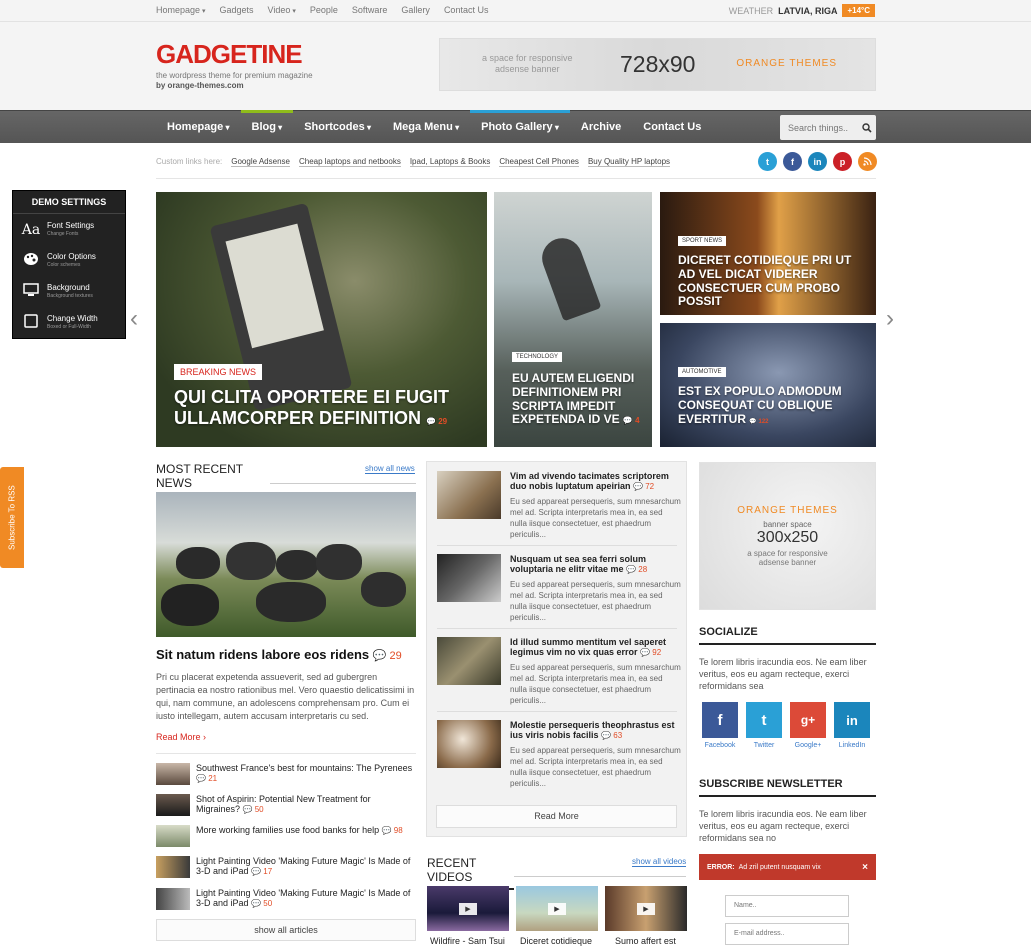  What do you see at coordinates (198, 127) in the screenshot?
I see `nav-homepage: Homepage` at bounding box center [198, 127].